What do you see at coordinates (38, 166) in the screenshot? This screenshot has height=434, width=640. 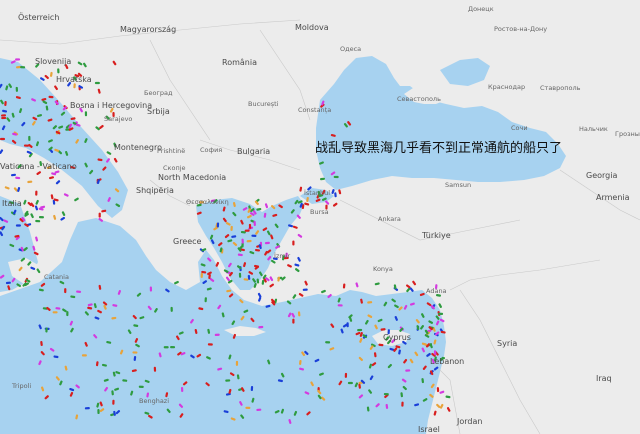 I see `label-vaticana: Vaticana - Vaticano` at bounding box center [38, 166].